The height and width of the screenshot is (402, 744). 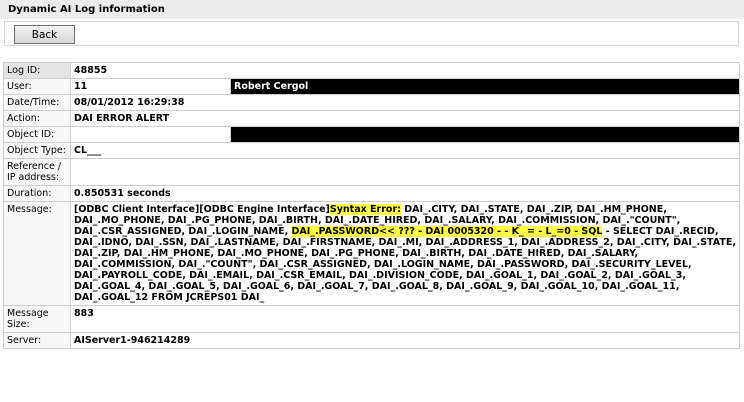 What do you see at coordinates (405, 102) in the screenshot?
I see `datetime-value: 08/01/2012 16:29:38` at bounding box center [405, 102].